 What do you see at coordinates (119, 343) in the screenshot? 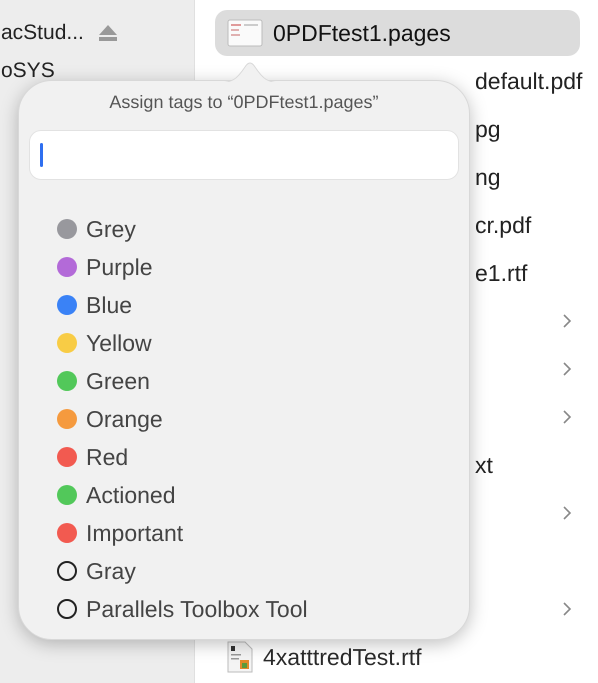
I see `tag-item: Yellow` at bounding box center [119, 343].